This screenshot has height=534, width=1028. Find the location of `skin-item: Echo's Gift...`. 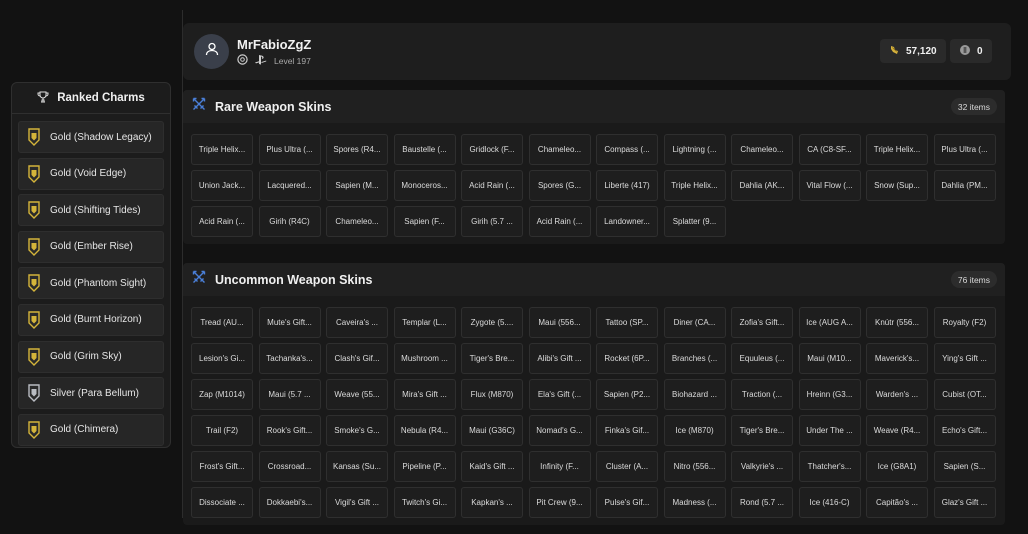

skin-item: Echo's Gift... is located at coordinates (964, 430).